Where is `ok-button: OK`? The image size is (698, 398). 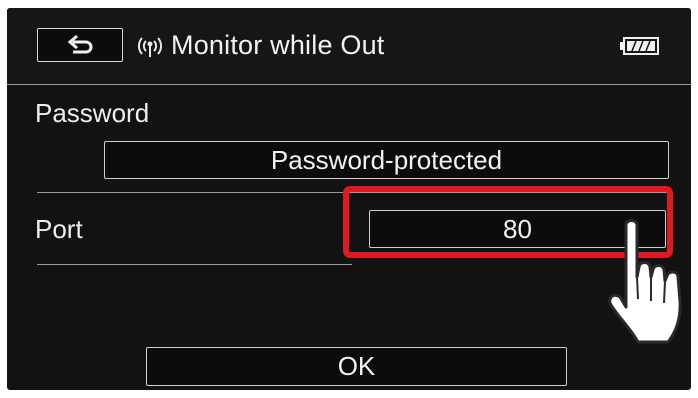
ok-button: OK is located at coordinates (356, 366).